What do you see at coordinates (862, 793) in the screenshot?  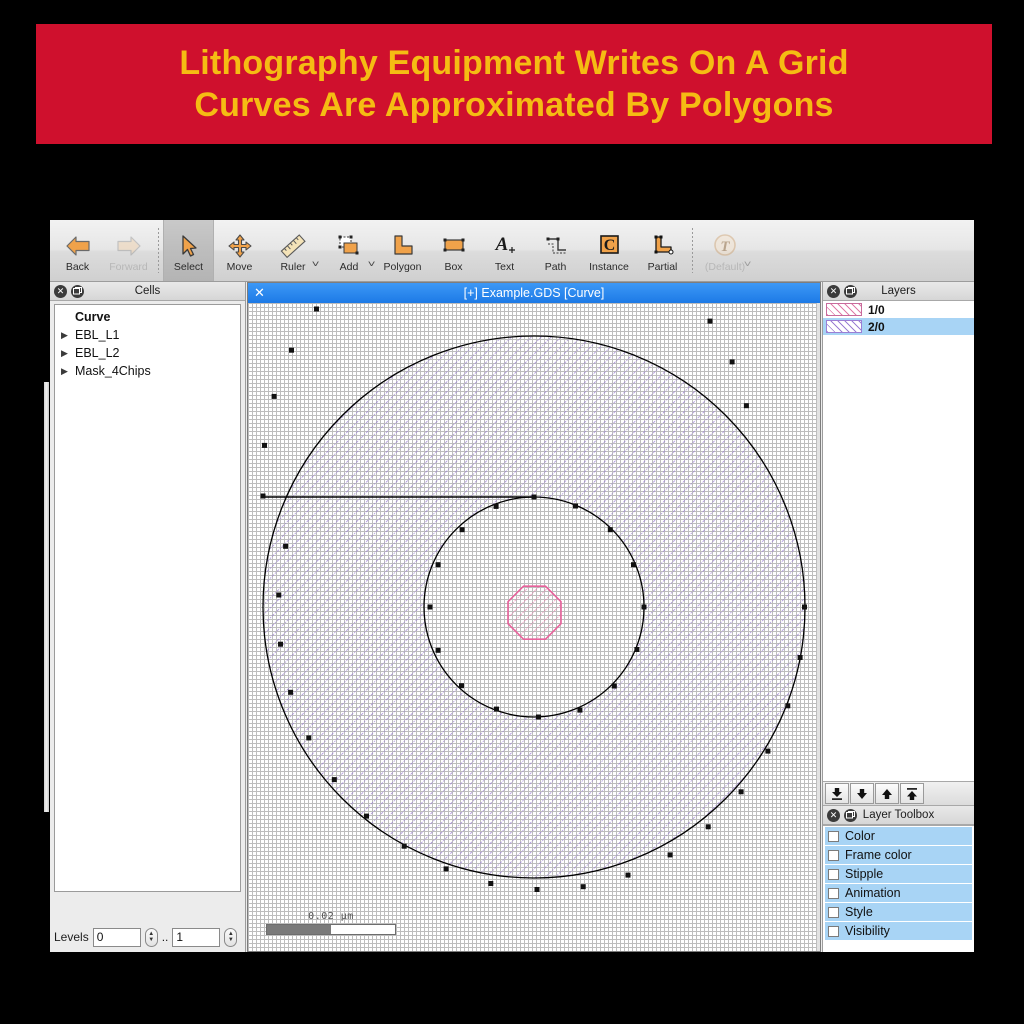 I see `move-down-icon` at bounding box center [862, 793].